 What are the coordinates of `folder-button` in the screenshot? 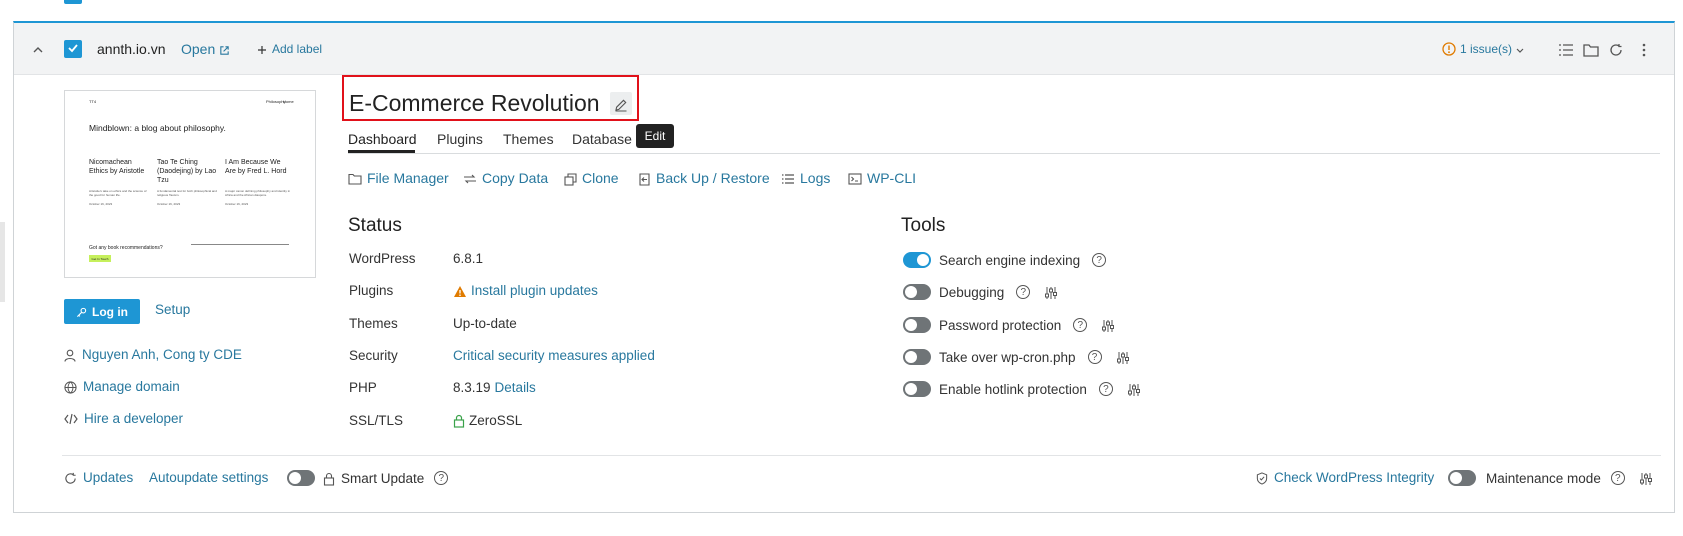 It's located at (1591, 49).